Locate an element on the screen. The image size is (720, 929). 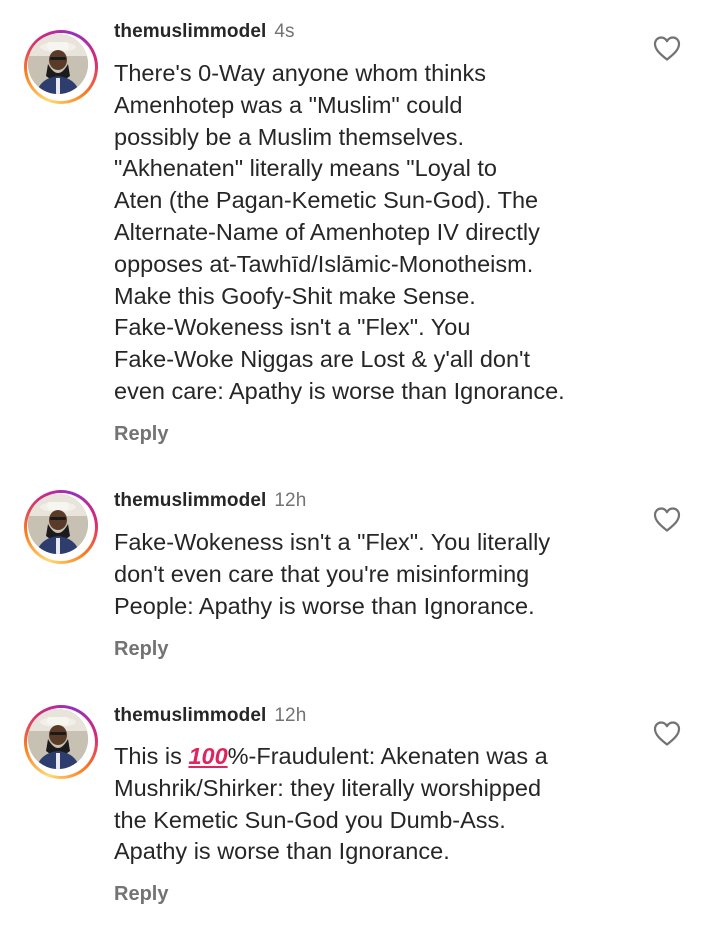
comment-line: Aten (the Pagan-Kemetic Sun-God). The is located at coordinates (326, 200).